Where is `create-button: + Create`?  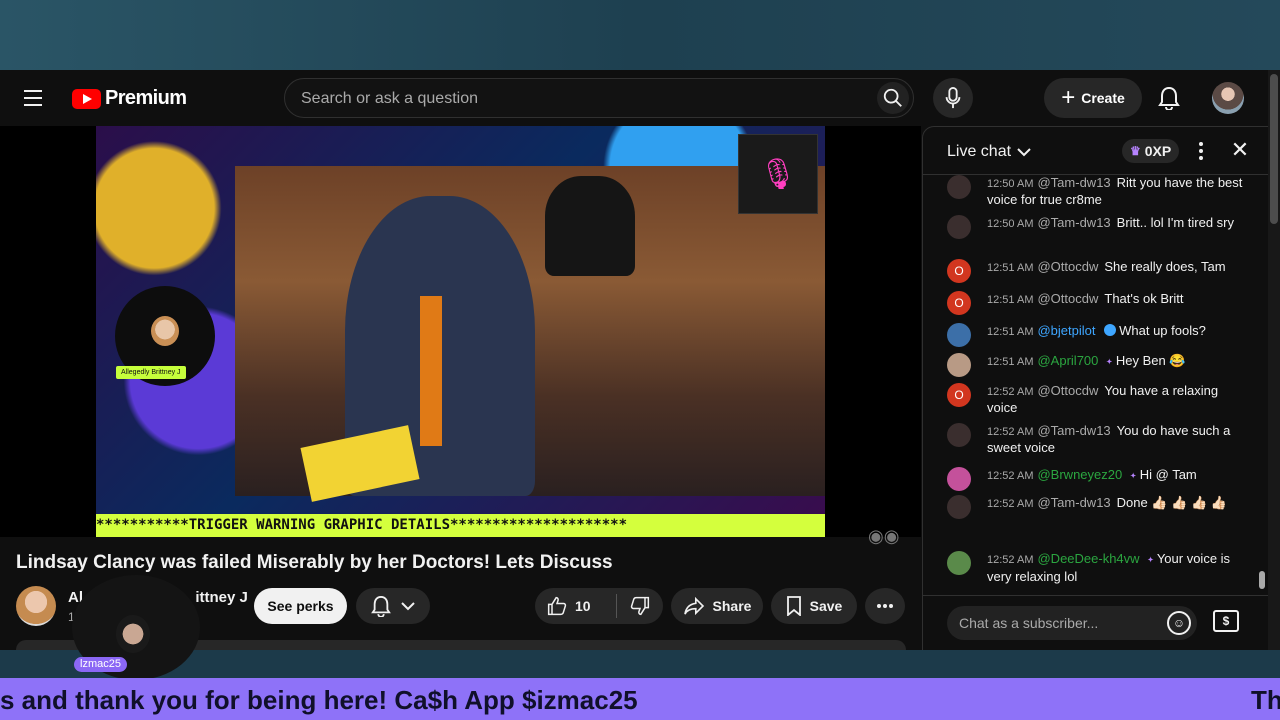
create-button: + Create is located at coordinates (1093, 98).